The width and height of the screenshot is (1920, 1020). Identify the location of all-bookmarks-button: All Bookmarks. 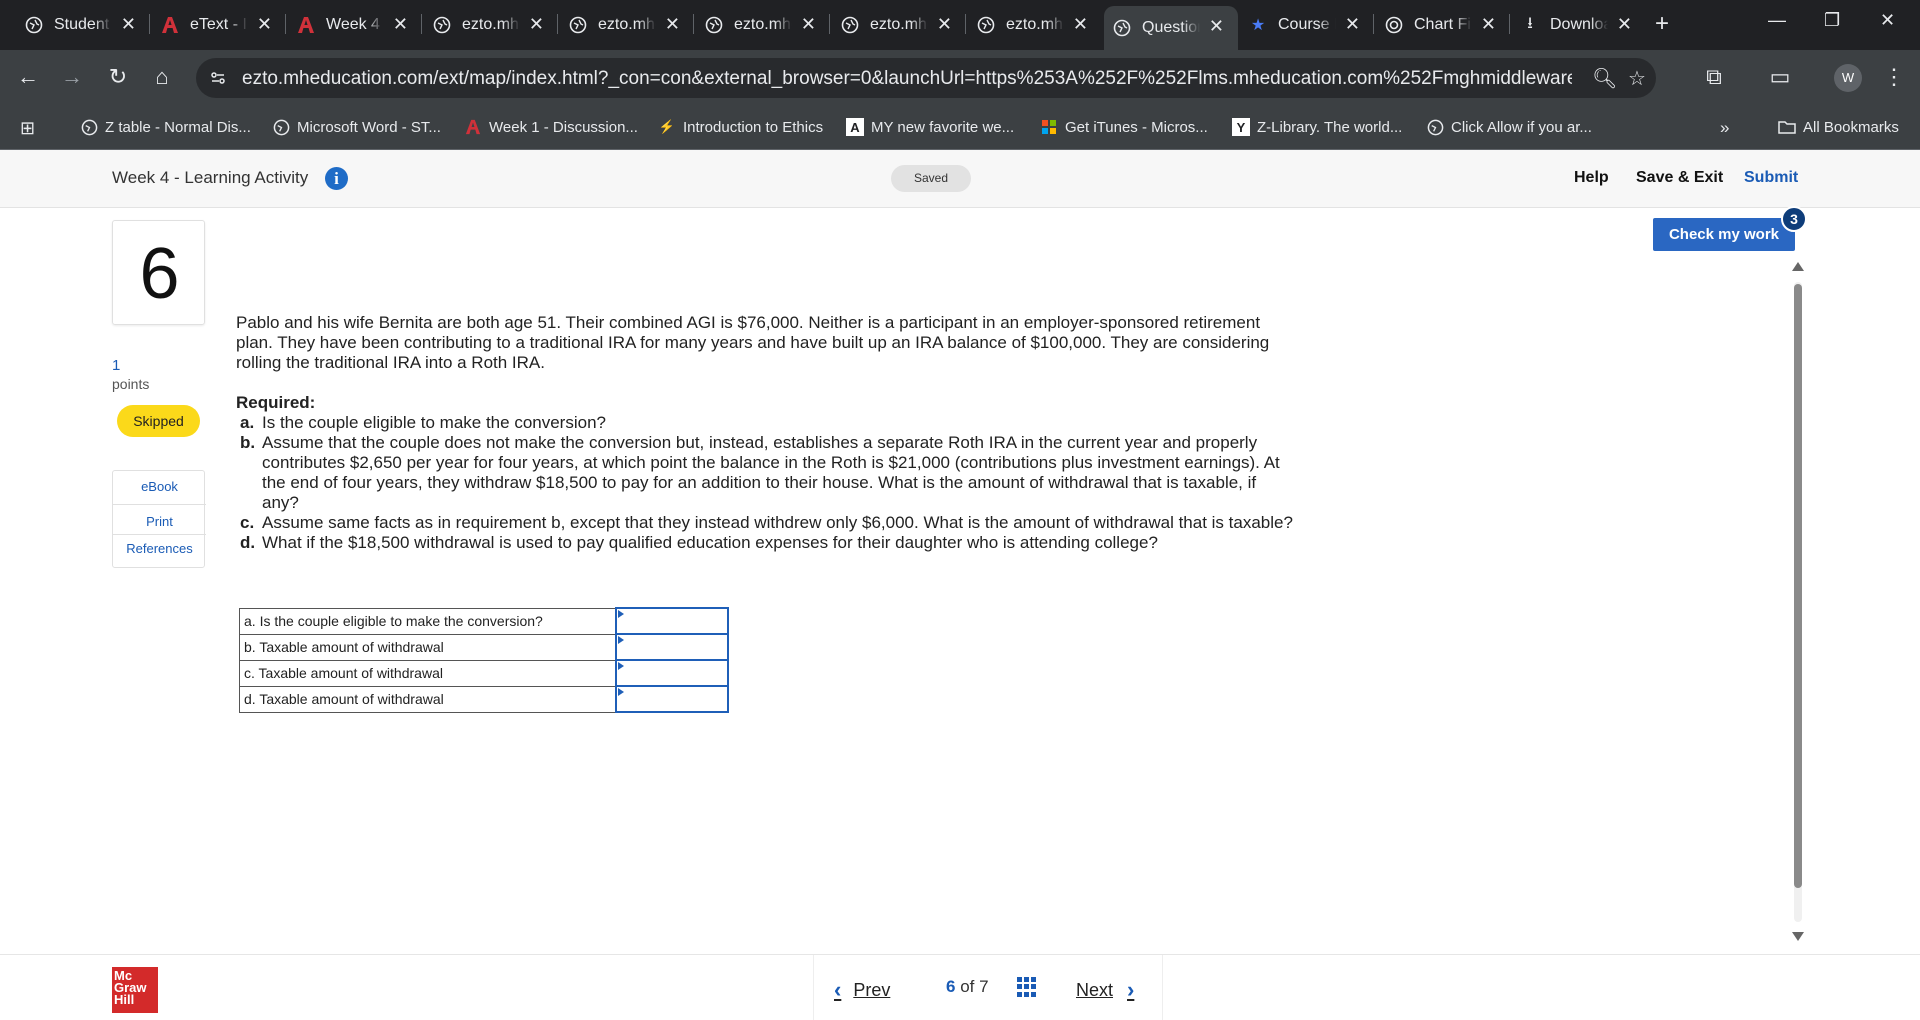
(1838, 127).